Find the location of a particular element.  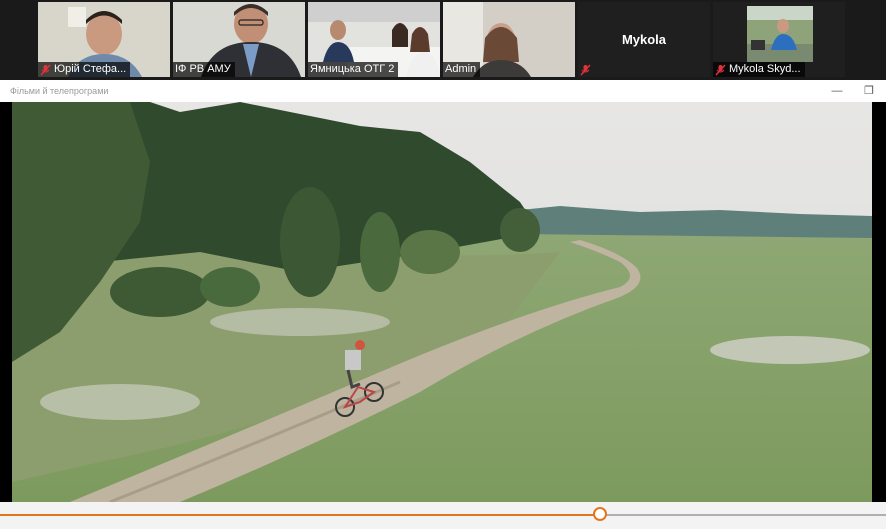

participant-name-bar: Ямницька ОТГ 2 is located at coordinates (353, 69).